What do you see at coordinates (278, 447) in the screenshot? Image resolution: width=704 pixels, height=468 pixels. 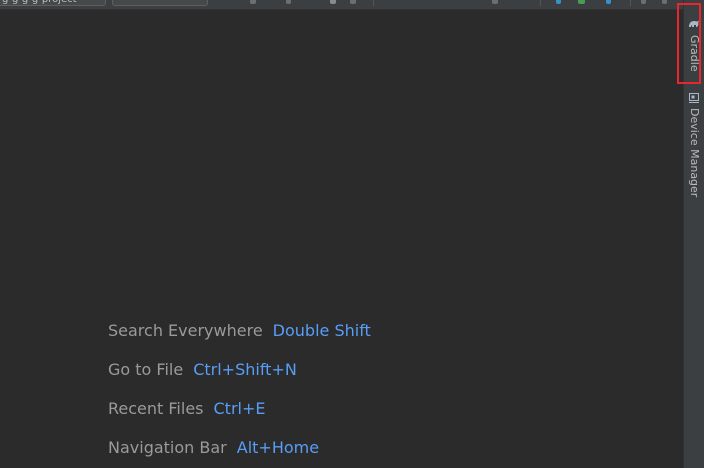 I see `hint-shortcut: Alt+Home` at bounding box center [278, 447].